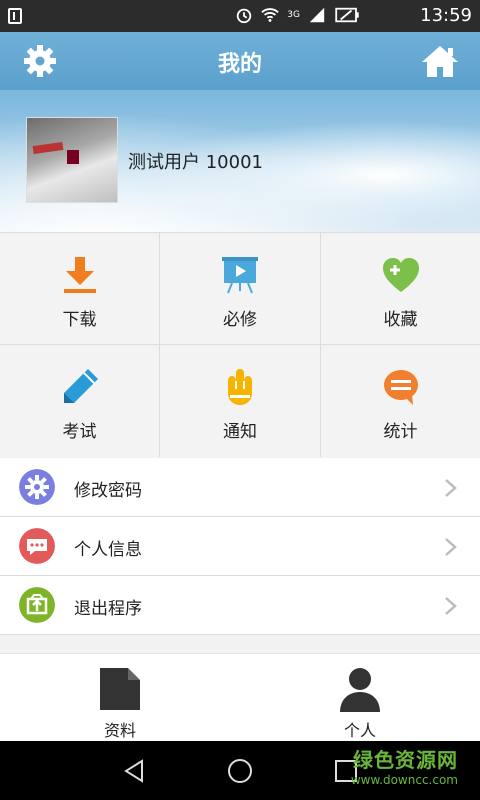  I want to click on bottom-tab-bar: 资料 个人, so click(240, 697).